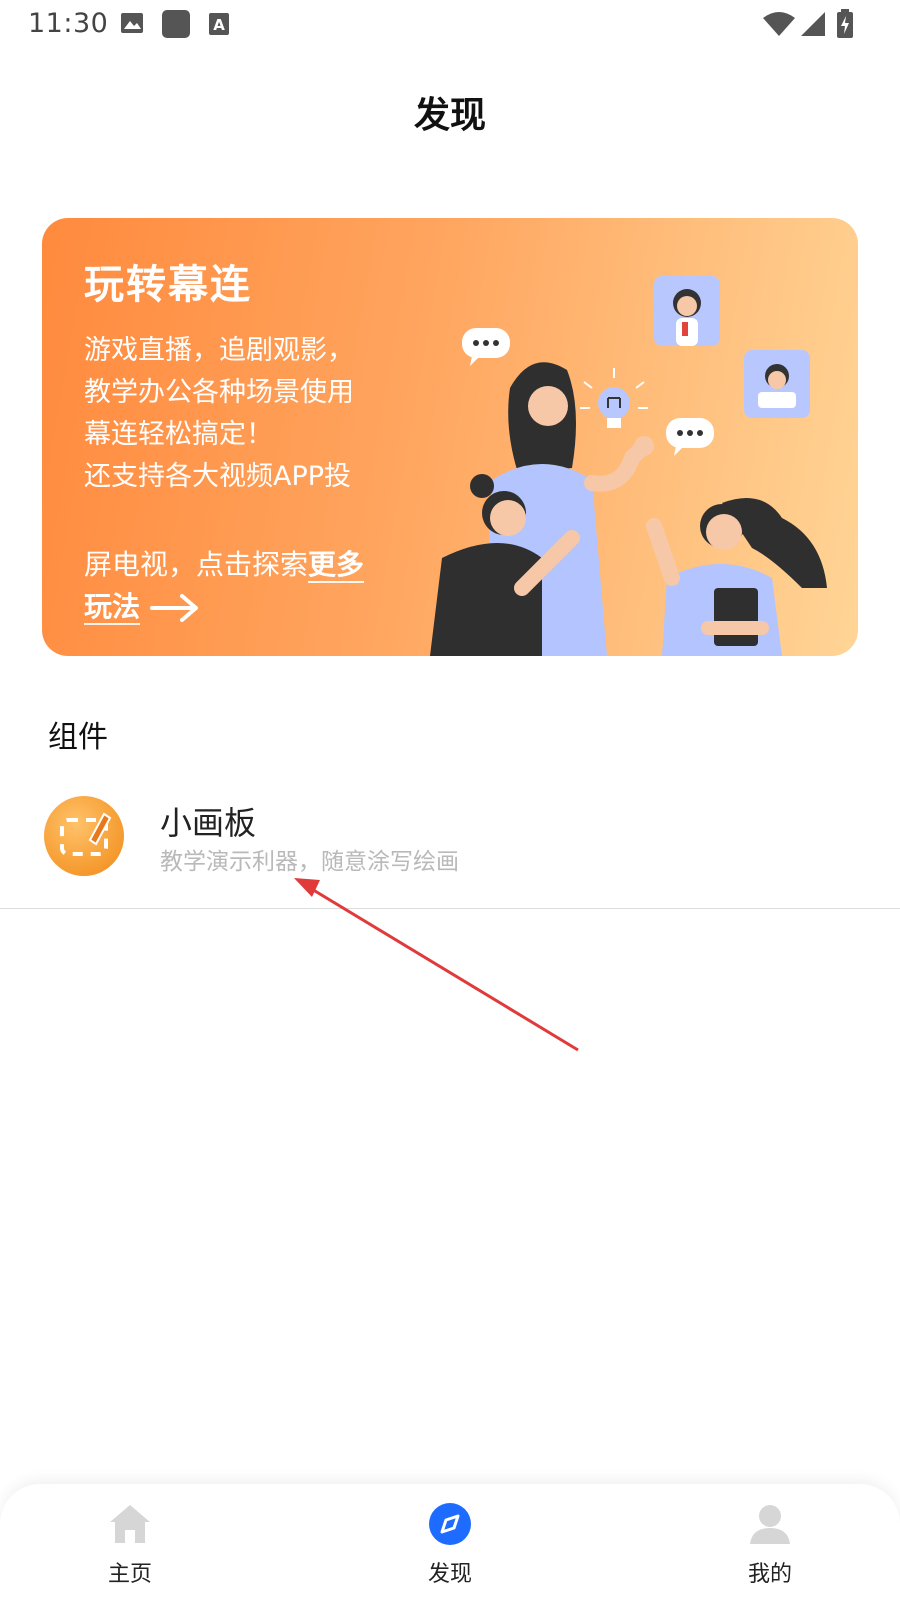 This screenshot has height=1600, width=900. Describe the element at coordinates (132, 23) in the screenshot. I see `image-icon` at that location.